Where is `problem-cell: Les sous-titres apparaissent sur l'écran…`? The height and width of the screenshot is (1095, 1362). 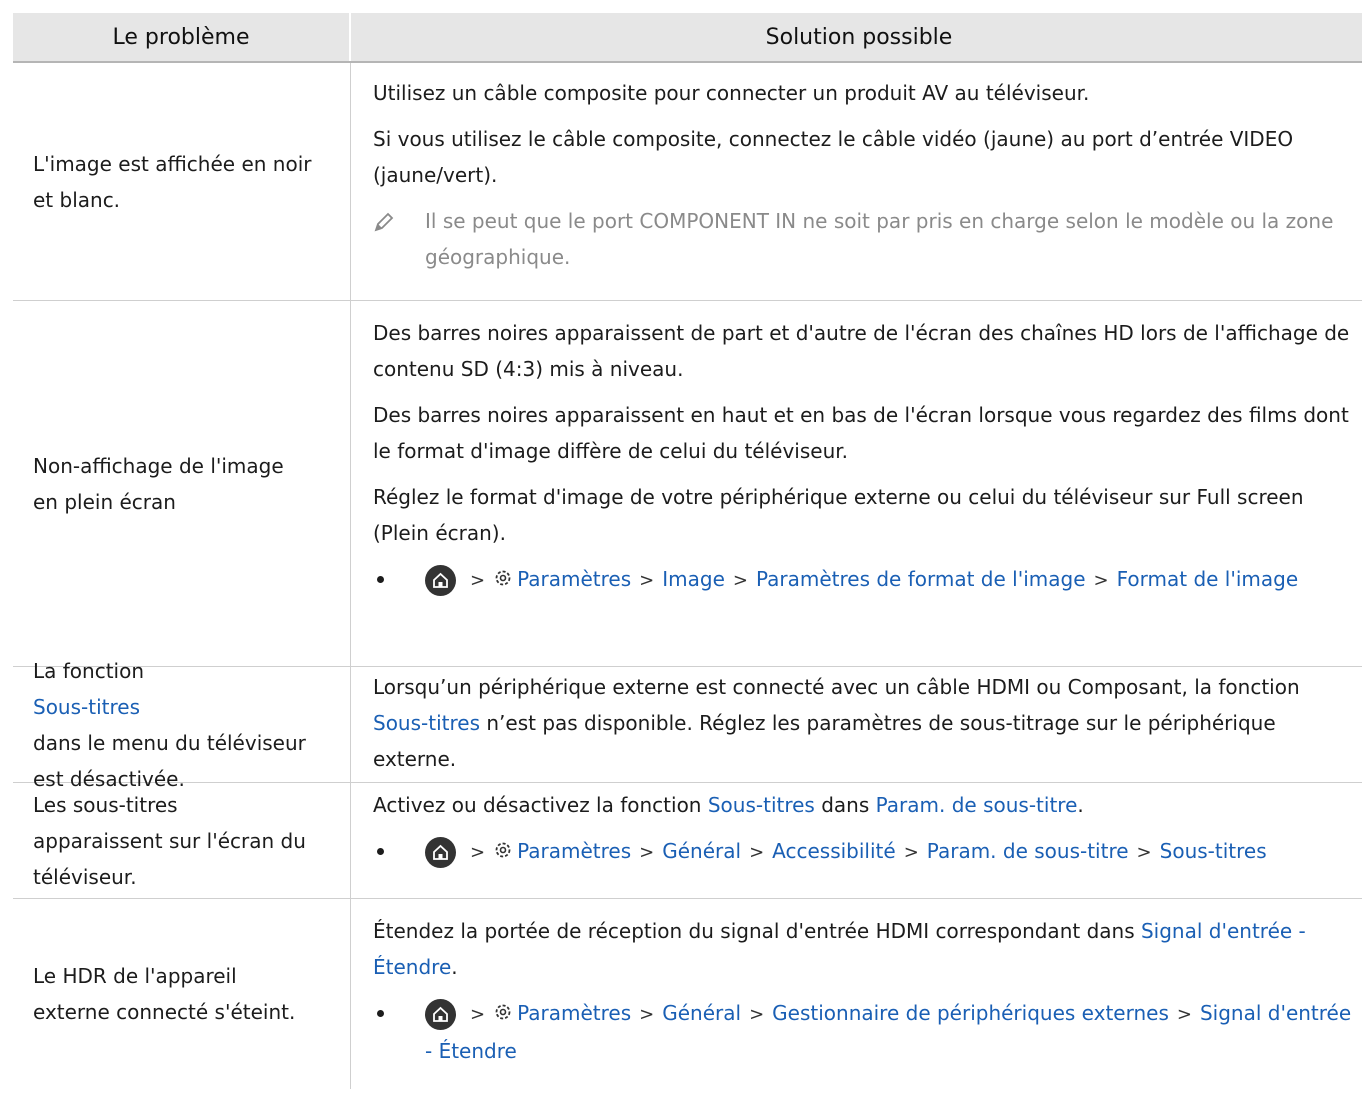 problem-cell: Les sous-titres apparaissent sur l'écran… is located at coordinates (182, 840).